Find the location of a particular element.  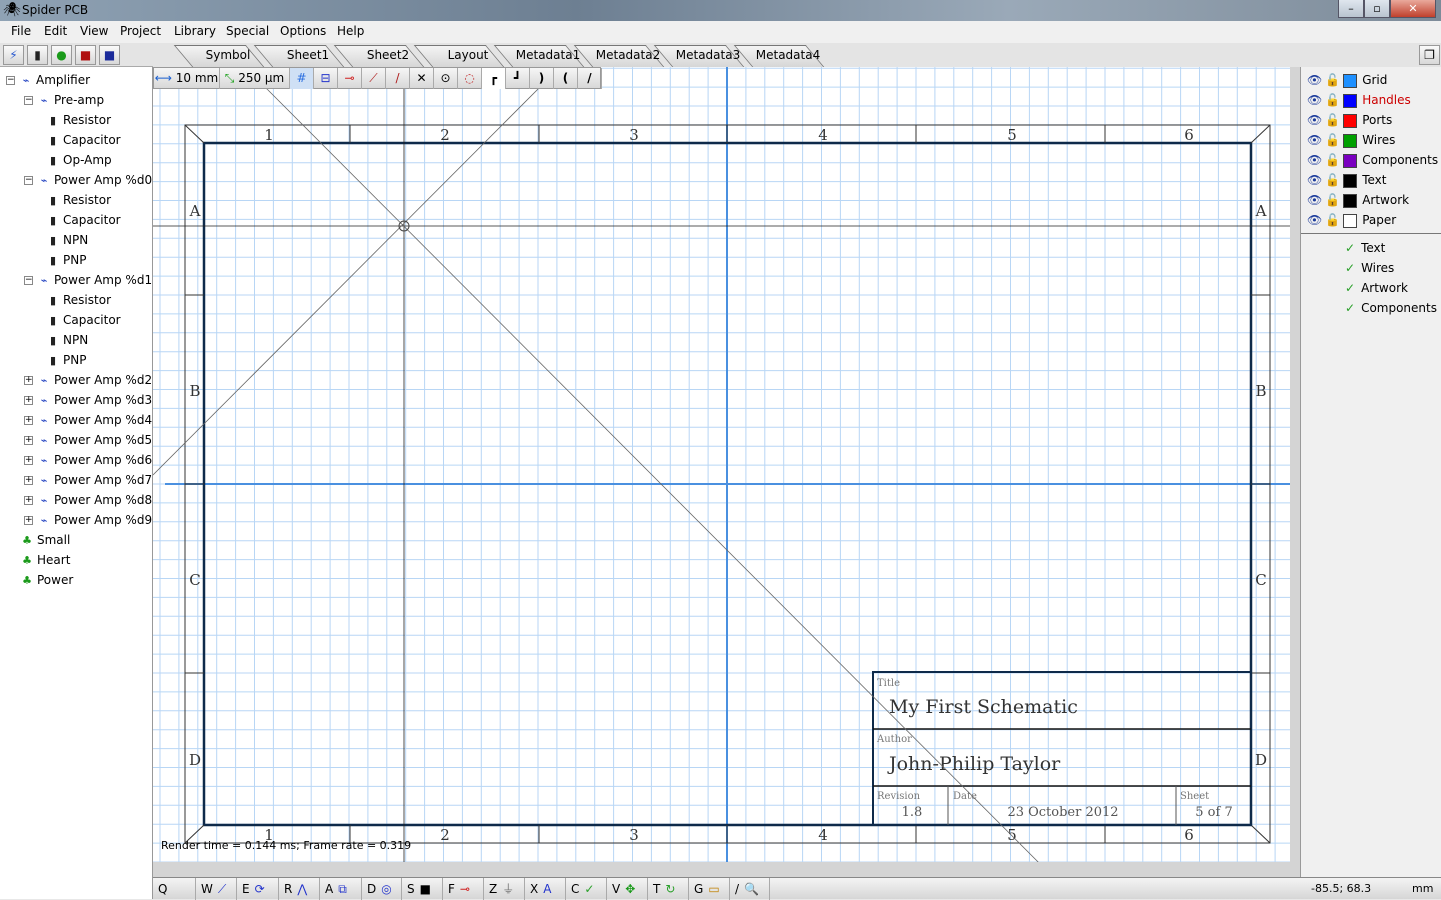

grid-toggle-icon: # is located at coordinates (302, 78).